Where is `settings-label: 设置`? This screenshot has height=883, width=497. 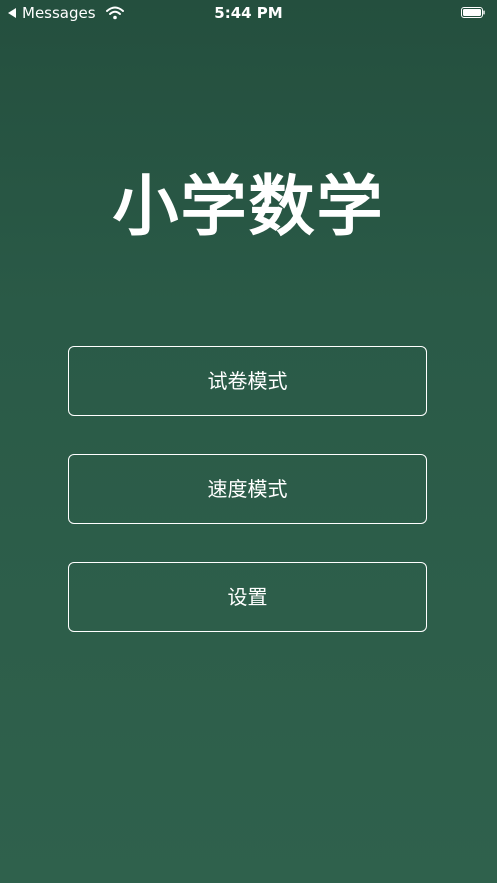
settings-label: 设置 is located at coordinates (247, 597).